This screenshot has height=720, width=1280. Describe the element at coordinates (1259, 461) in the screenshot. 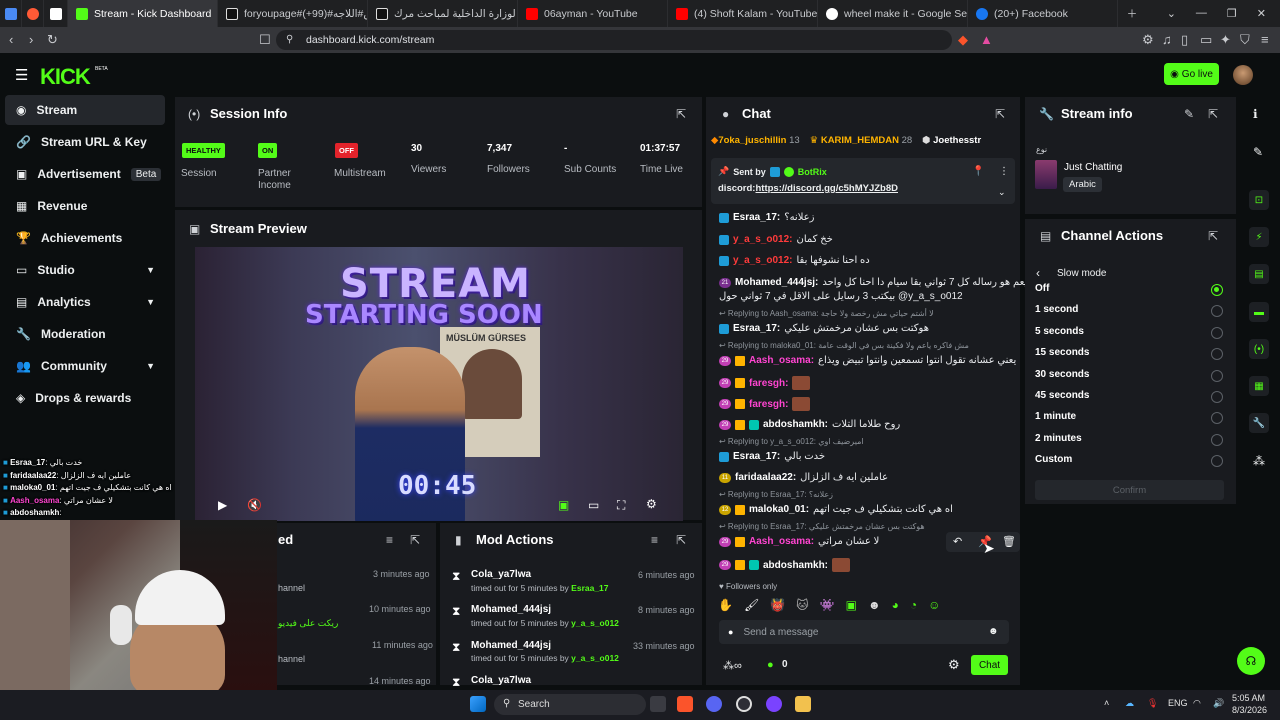

I see `rail-points-icon: ⁂` at that location.